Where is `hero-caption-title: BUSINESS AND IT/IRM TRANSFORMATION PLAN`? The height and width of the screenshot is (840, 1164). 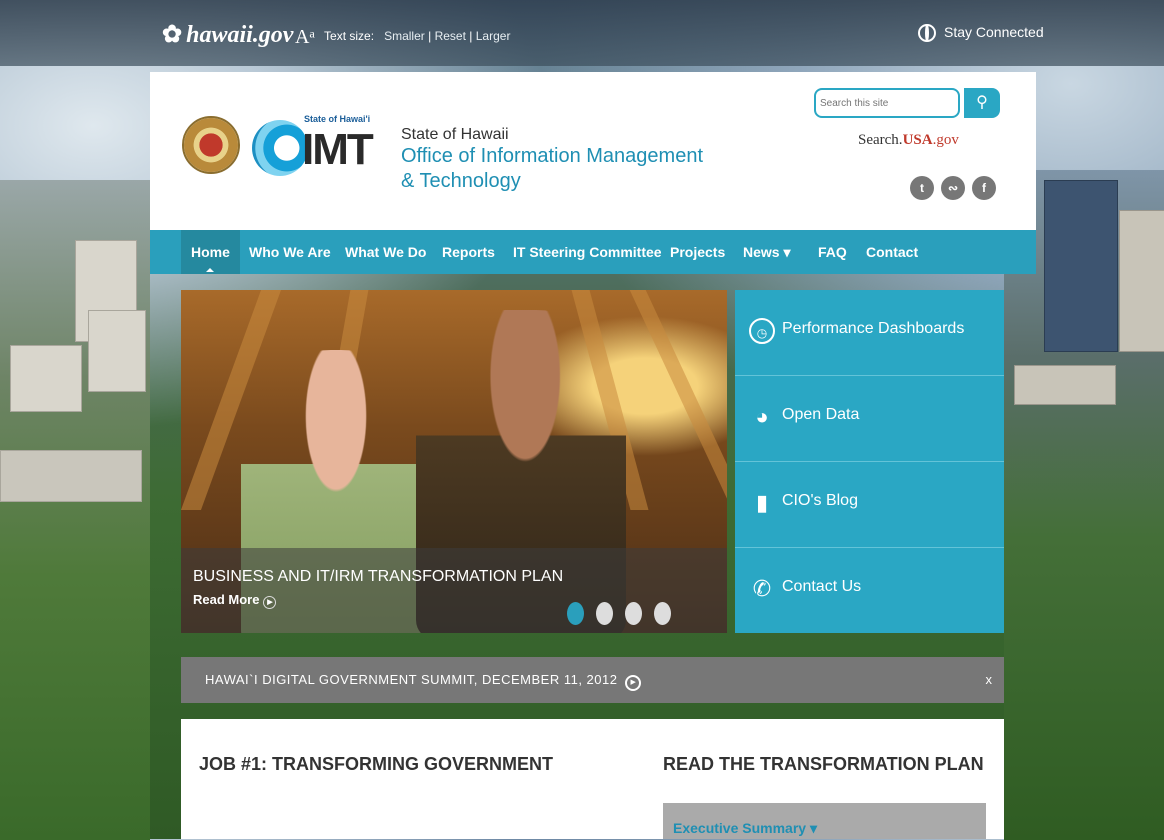
hero-caption-title: BUSINESS AND IT/IRM TRANSFORMATION PLAN is located at coordinates (378, 576).